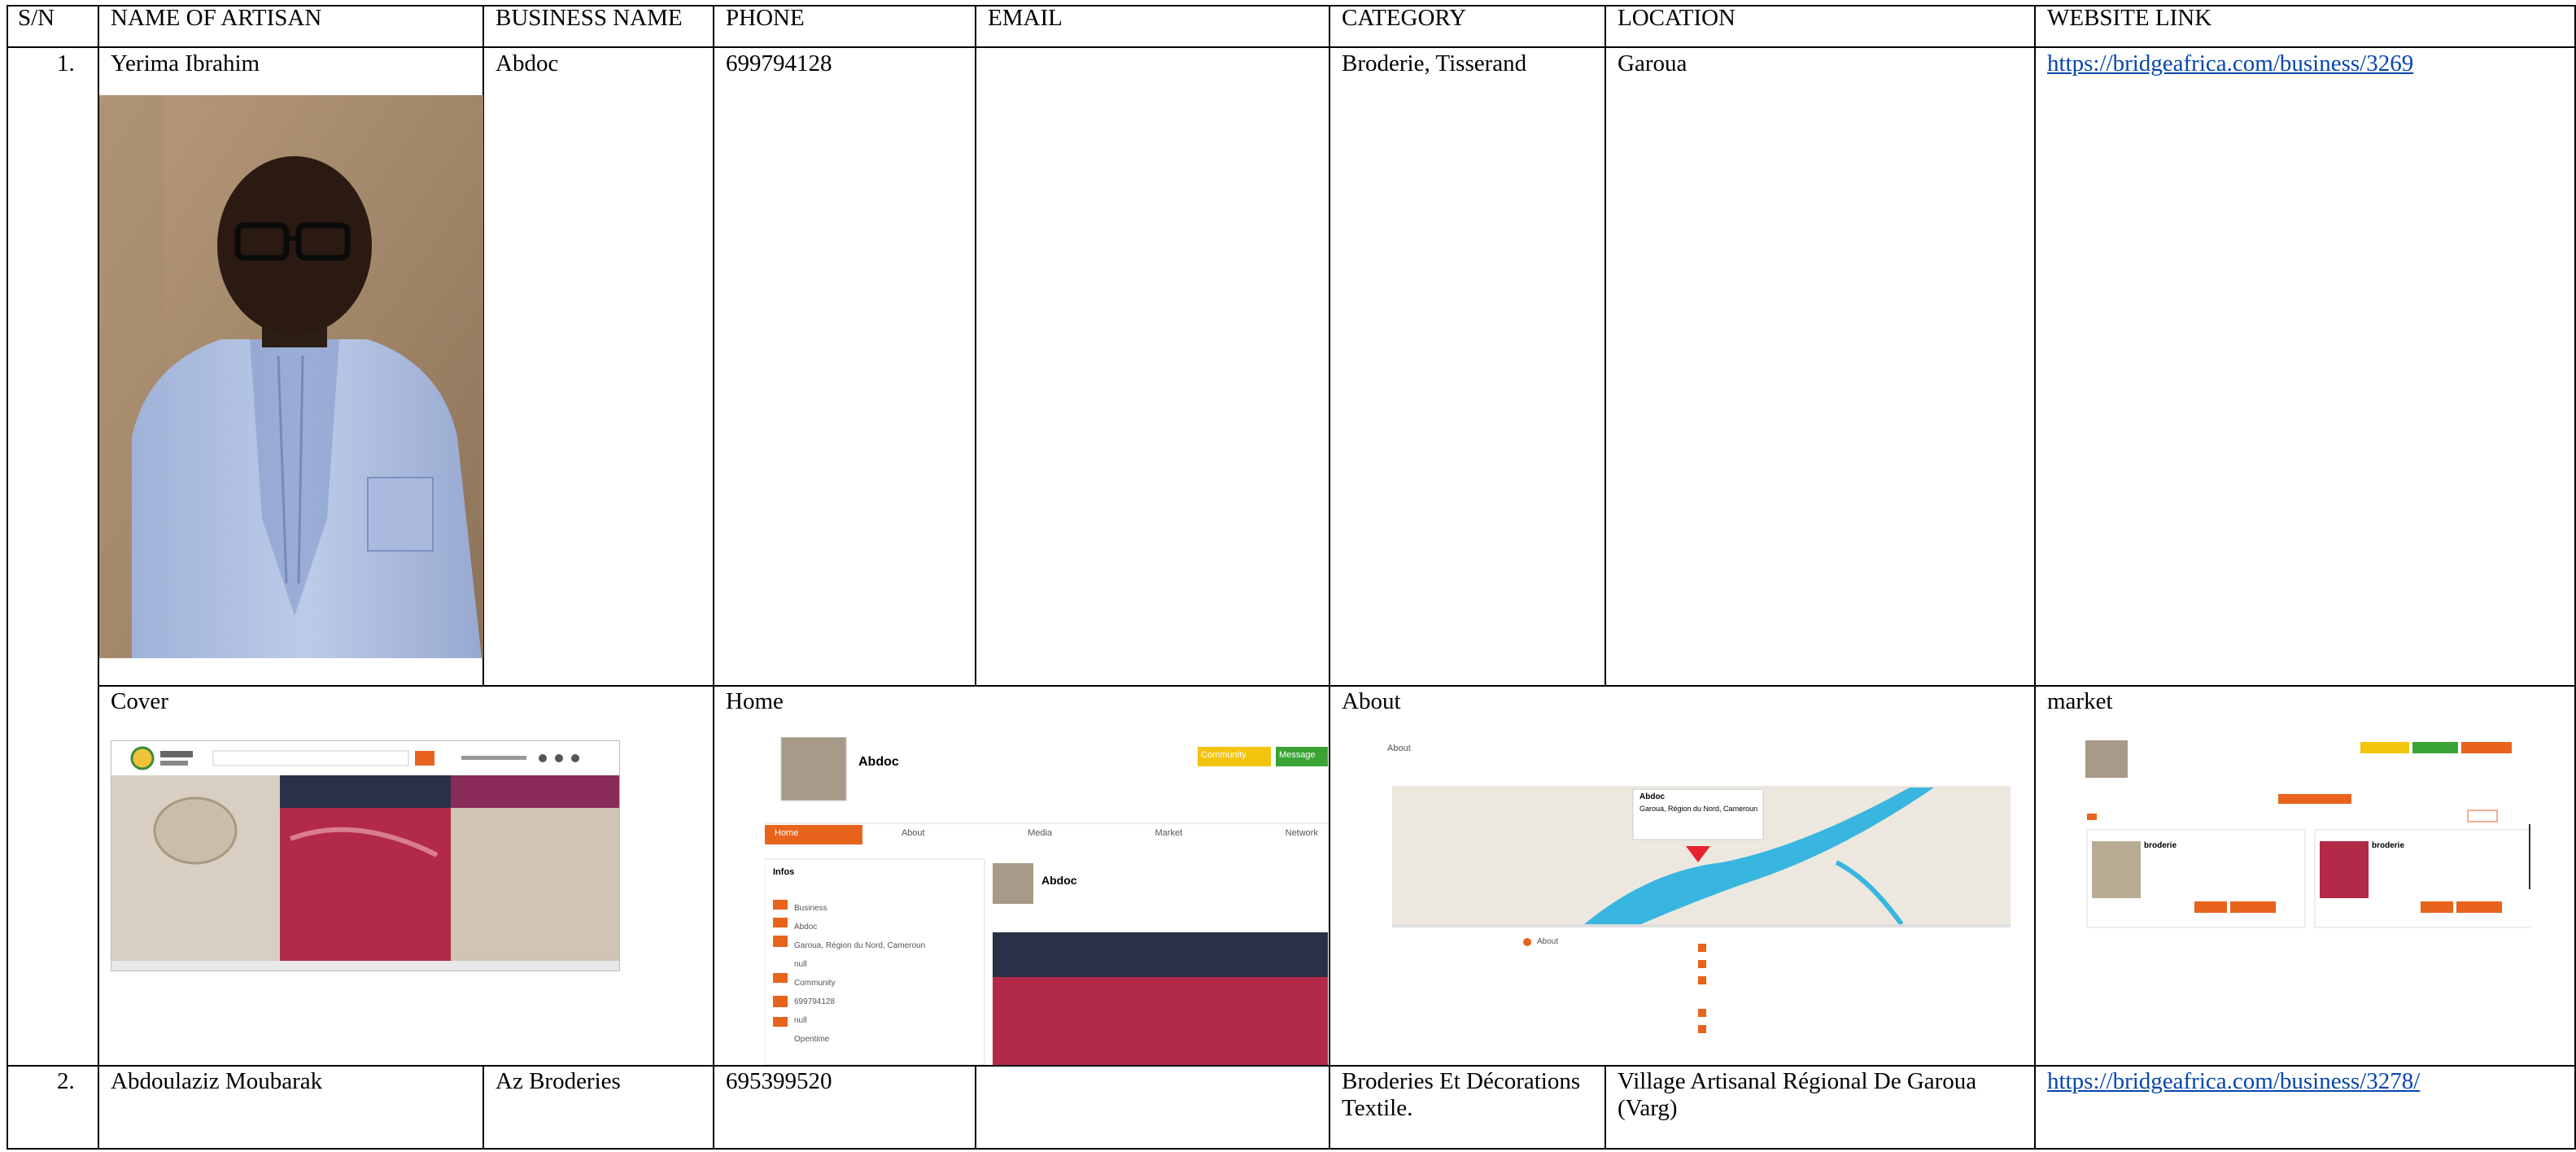 The image size is (2576, 1152). What do you see at coordinates (1797, 1081) in the screenshot?
I see `row2-location-line1: Village Artisanal Régional De Garoua` at bounding box center [1797, 1081].